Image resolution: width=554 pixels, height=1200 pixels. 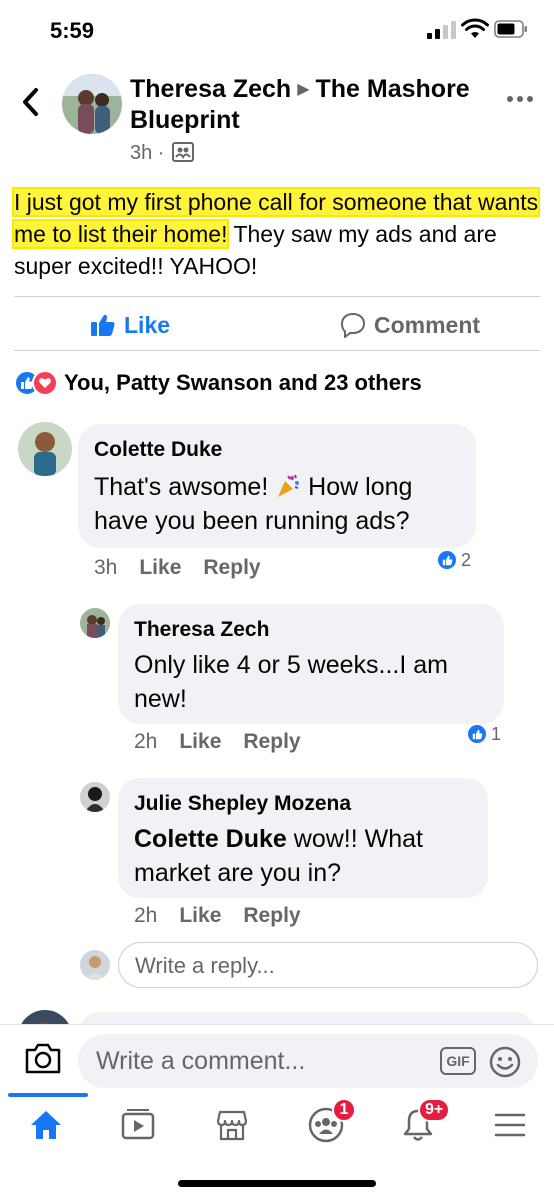 What do you see at coordinates (505, 1062) in the screenshot?
I see `emoji-icon` at bounding box center [505, 1062].